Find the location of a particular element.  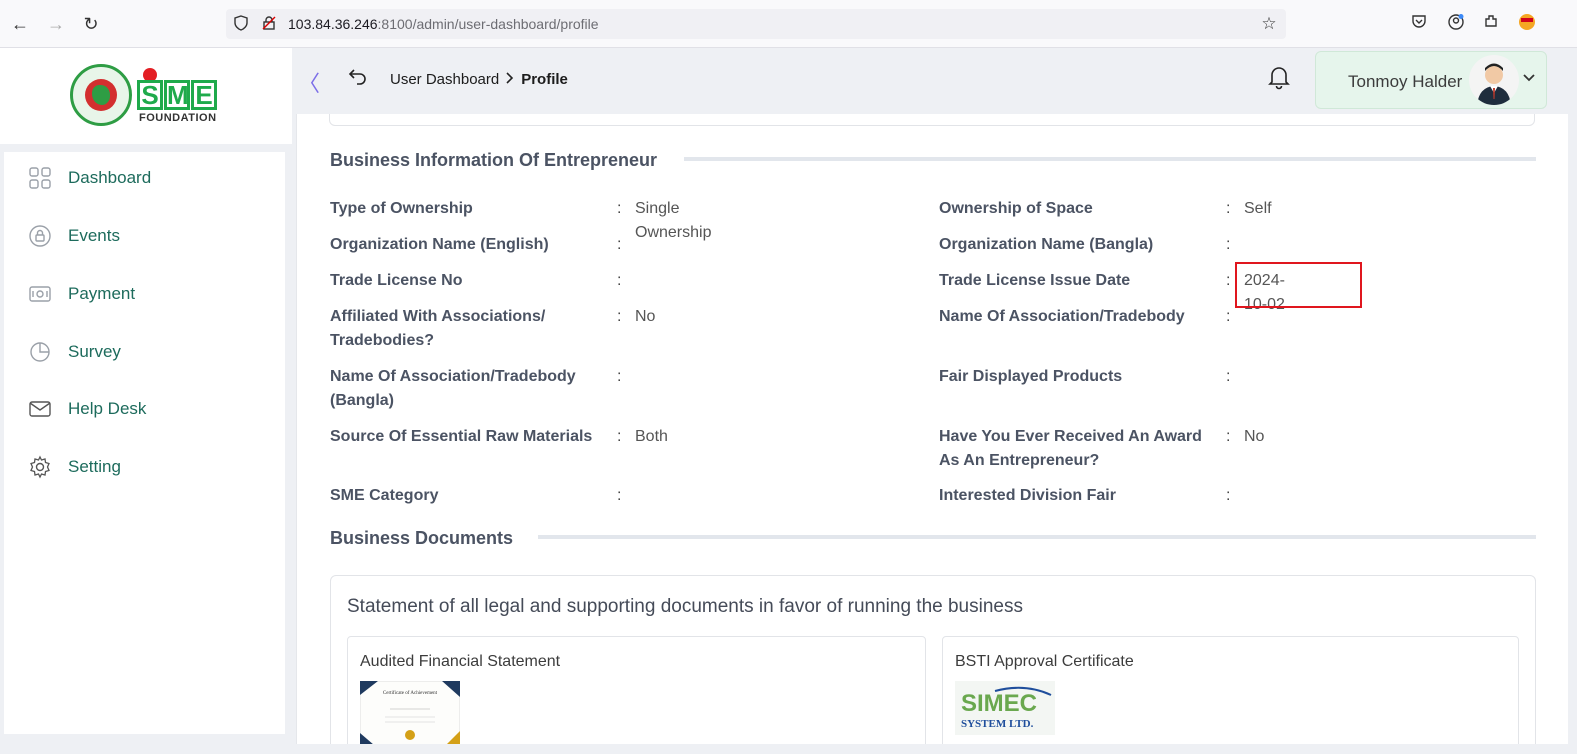

lock-circle-icon is located at coordinates (40, 236).